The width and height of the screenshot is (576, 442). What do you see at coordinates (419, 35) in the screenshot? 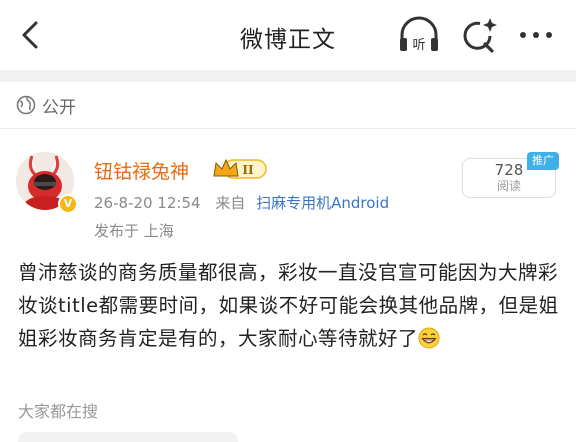
I see `headphones-icon: 听` at bounding box center [419, 35].